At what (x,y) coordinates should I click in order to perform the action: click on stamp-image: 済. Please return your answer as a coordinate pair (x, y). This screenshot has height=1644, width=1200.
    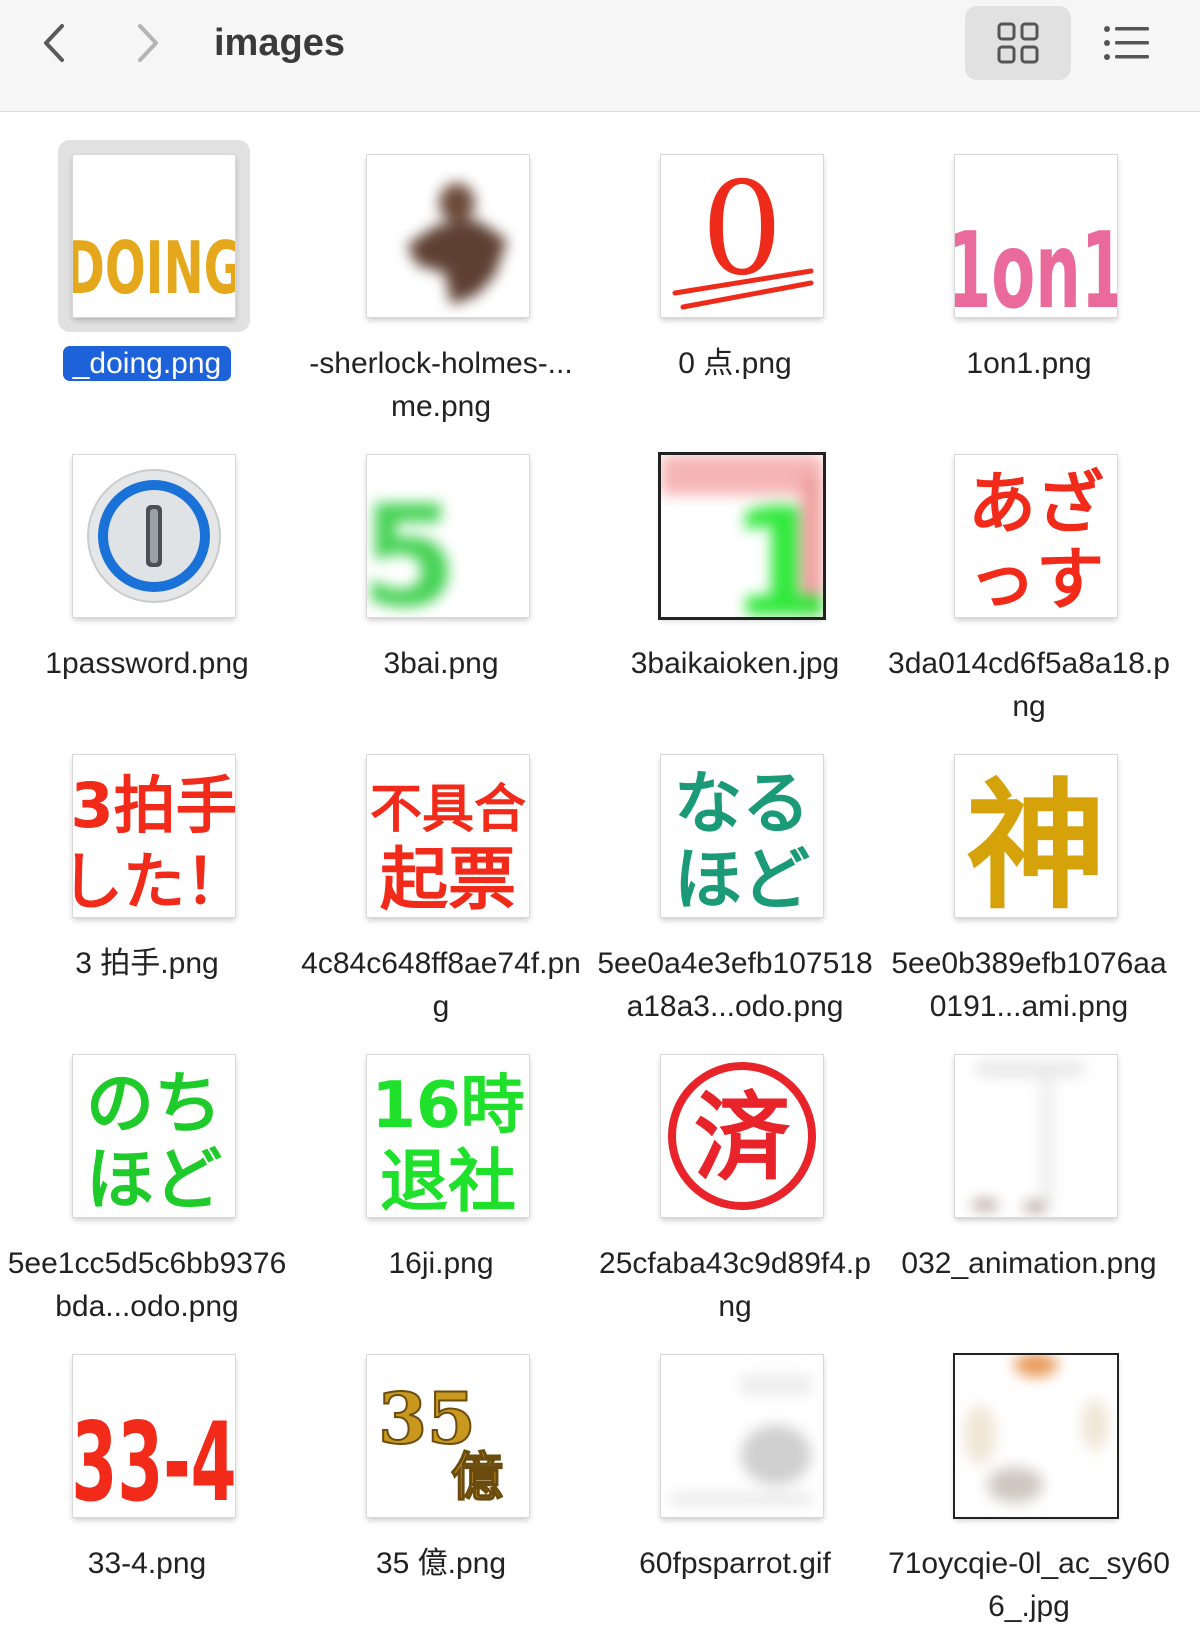
    Looking at the image, I should click on (742, 1136).